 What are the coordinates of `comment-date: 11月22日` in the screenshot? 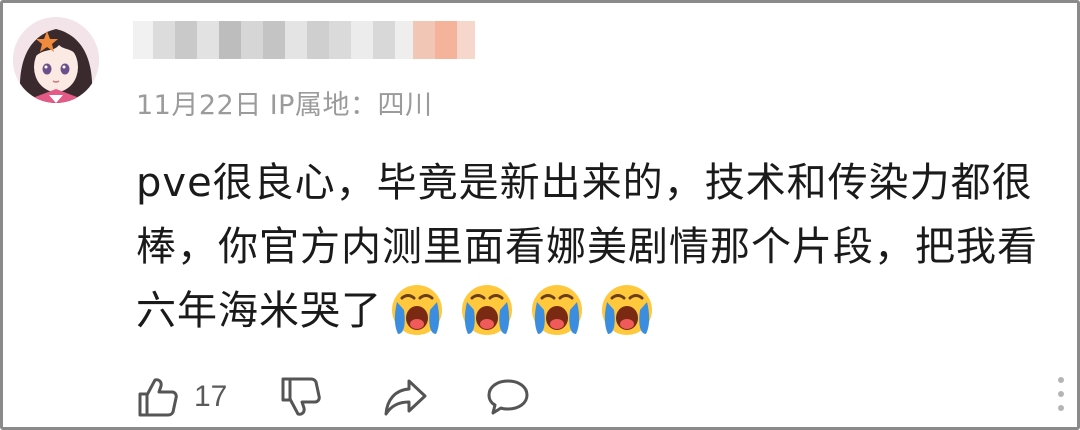 It's located at (199, 105).